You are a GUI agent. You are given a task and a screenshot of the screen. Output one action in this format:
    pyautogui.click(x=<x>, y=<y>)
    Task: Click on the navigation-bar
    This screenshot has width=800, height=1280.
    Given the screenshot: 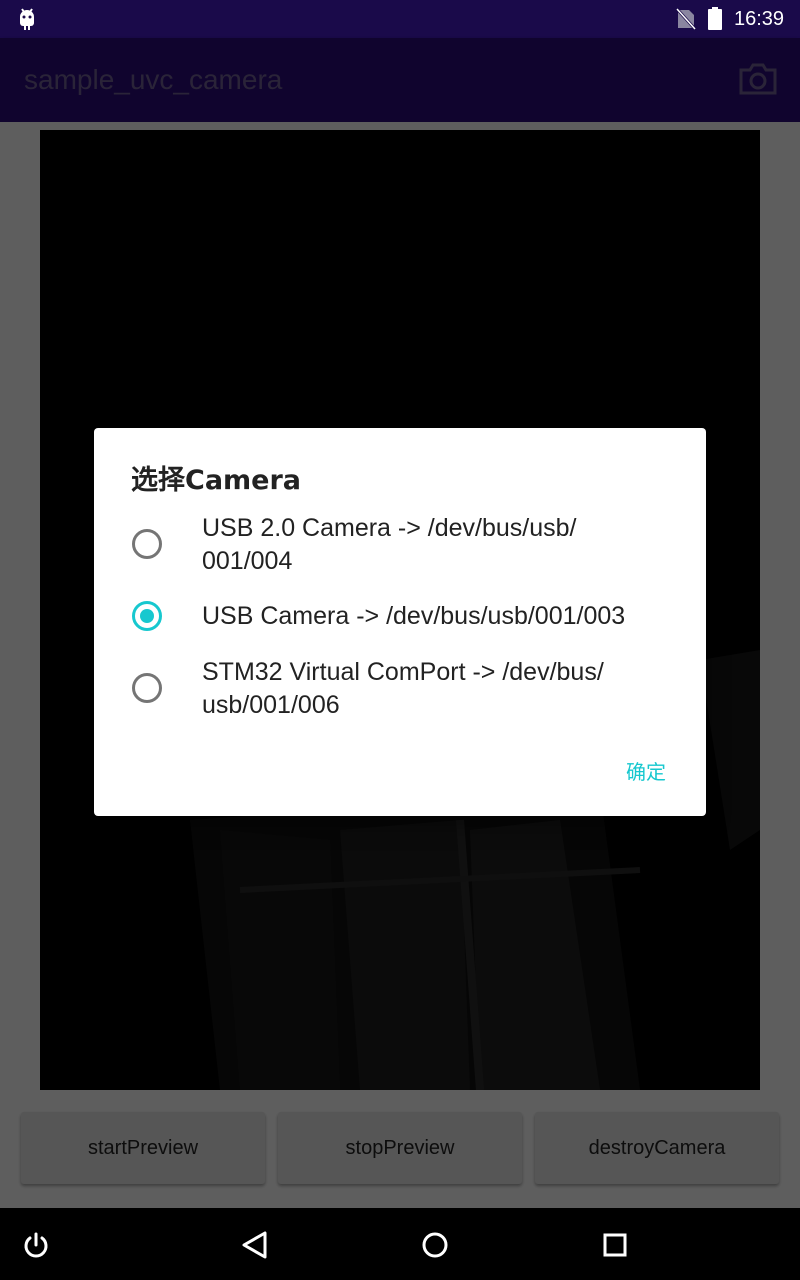 What is the action you would take?
    pyautogui.click(x=400, y=1244)
    